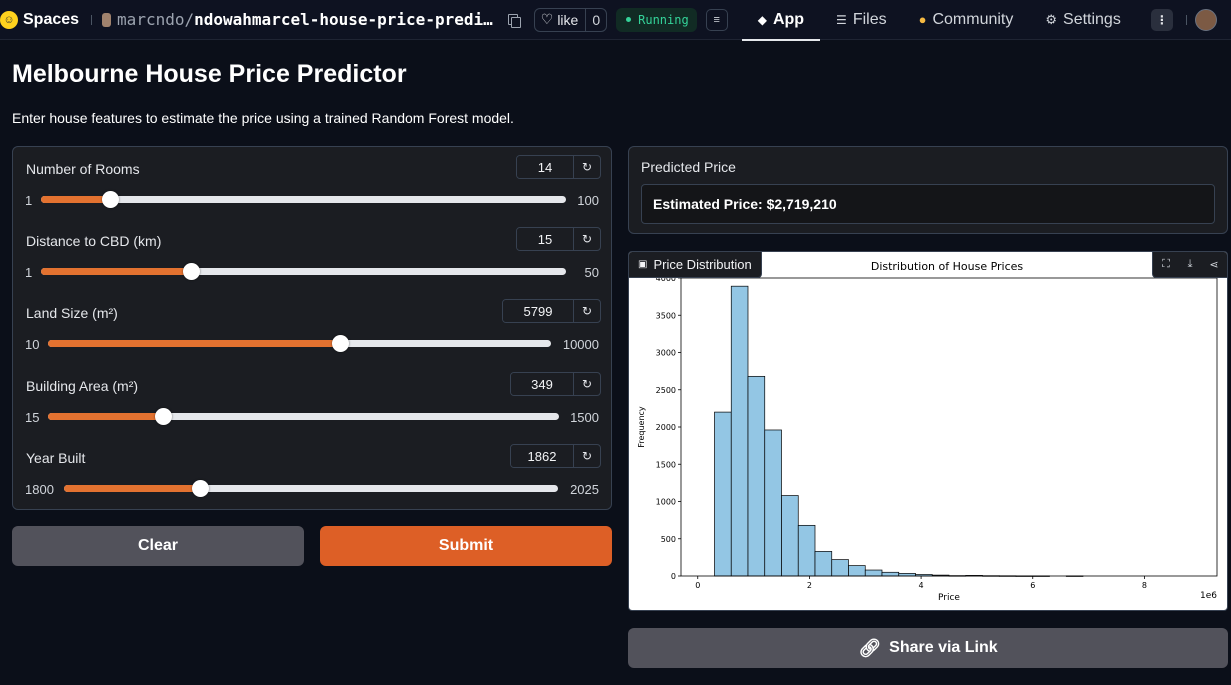  I want to click on copy-icon, so click(514, 20).